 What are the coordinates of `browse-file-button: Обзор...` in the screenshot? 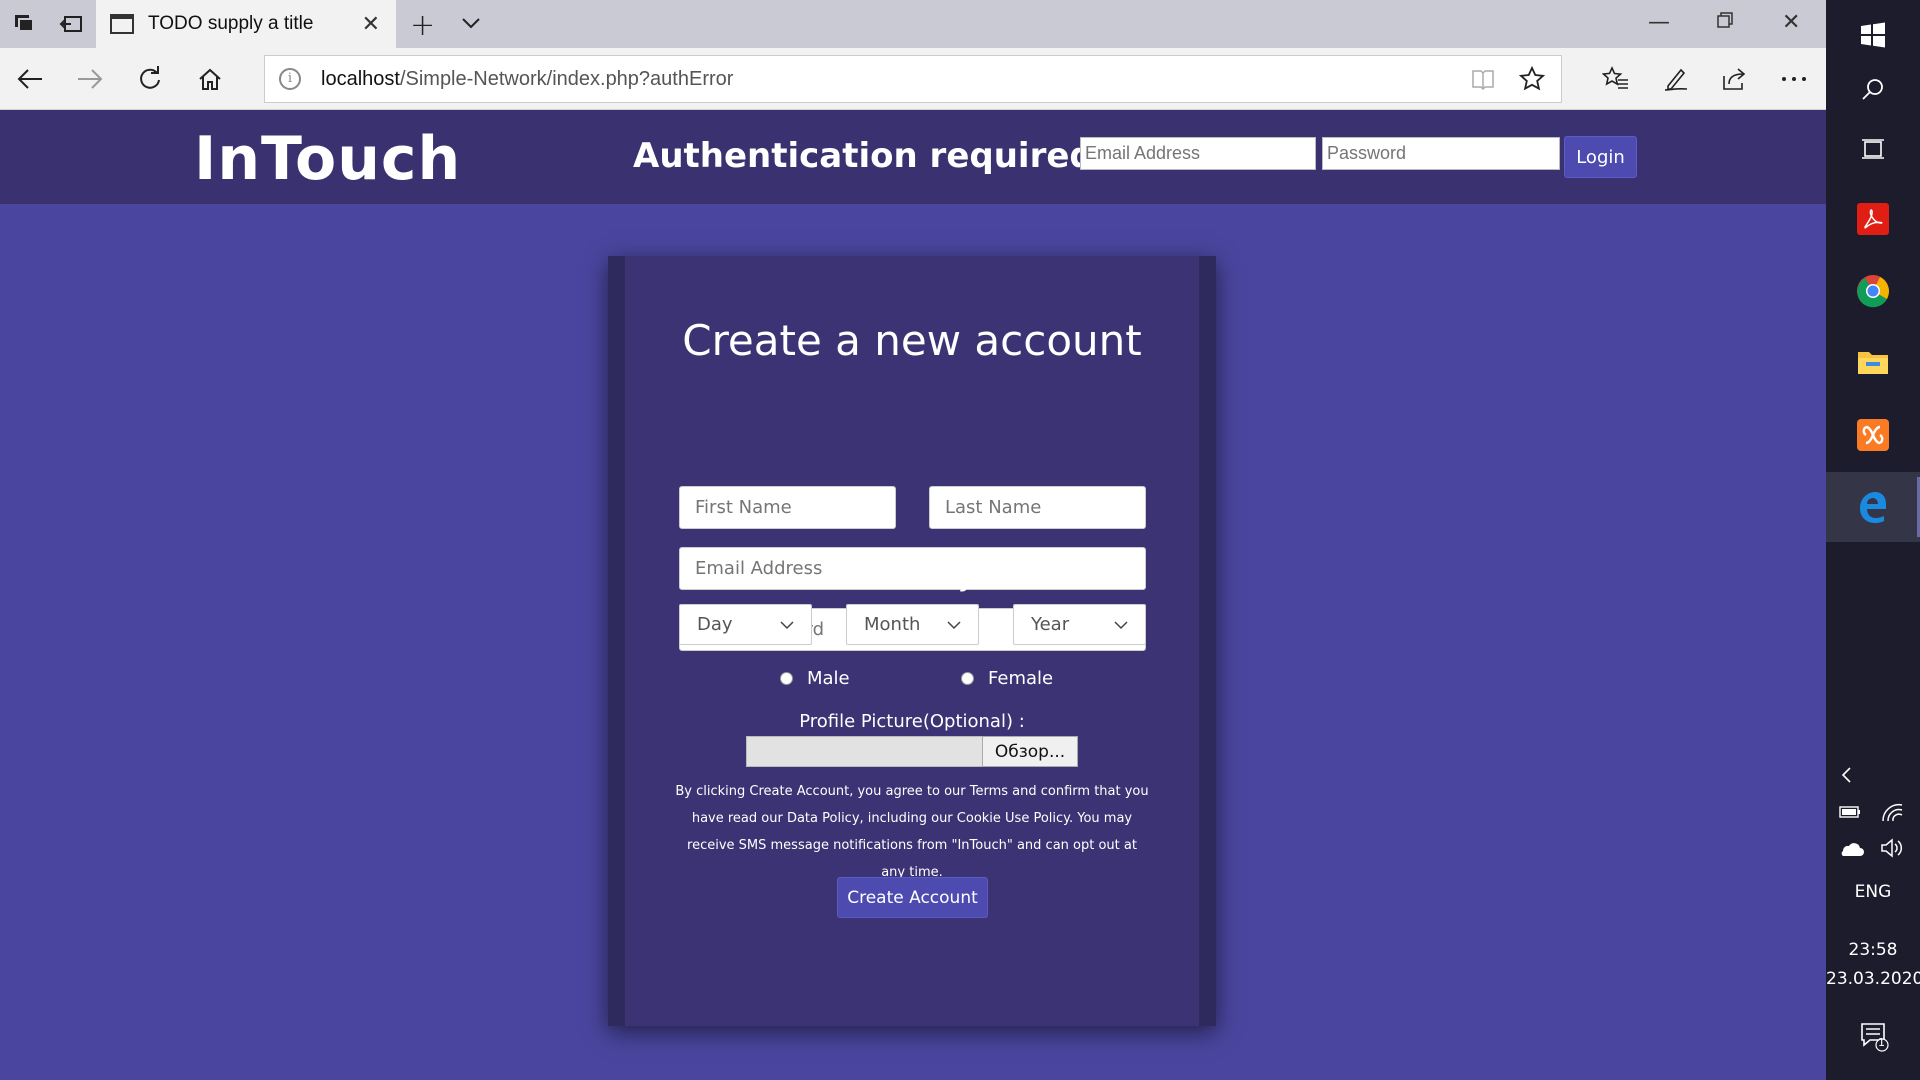 It's located at (1030, 751).